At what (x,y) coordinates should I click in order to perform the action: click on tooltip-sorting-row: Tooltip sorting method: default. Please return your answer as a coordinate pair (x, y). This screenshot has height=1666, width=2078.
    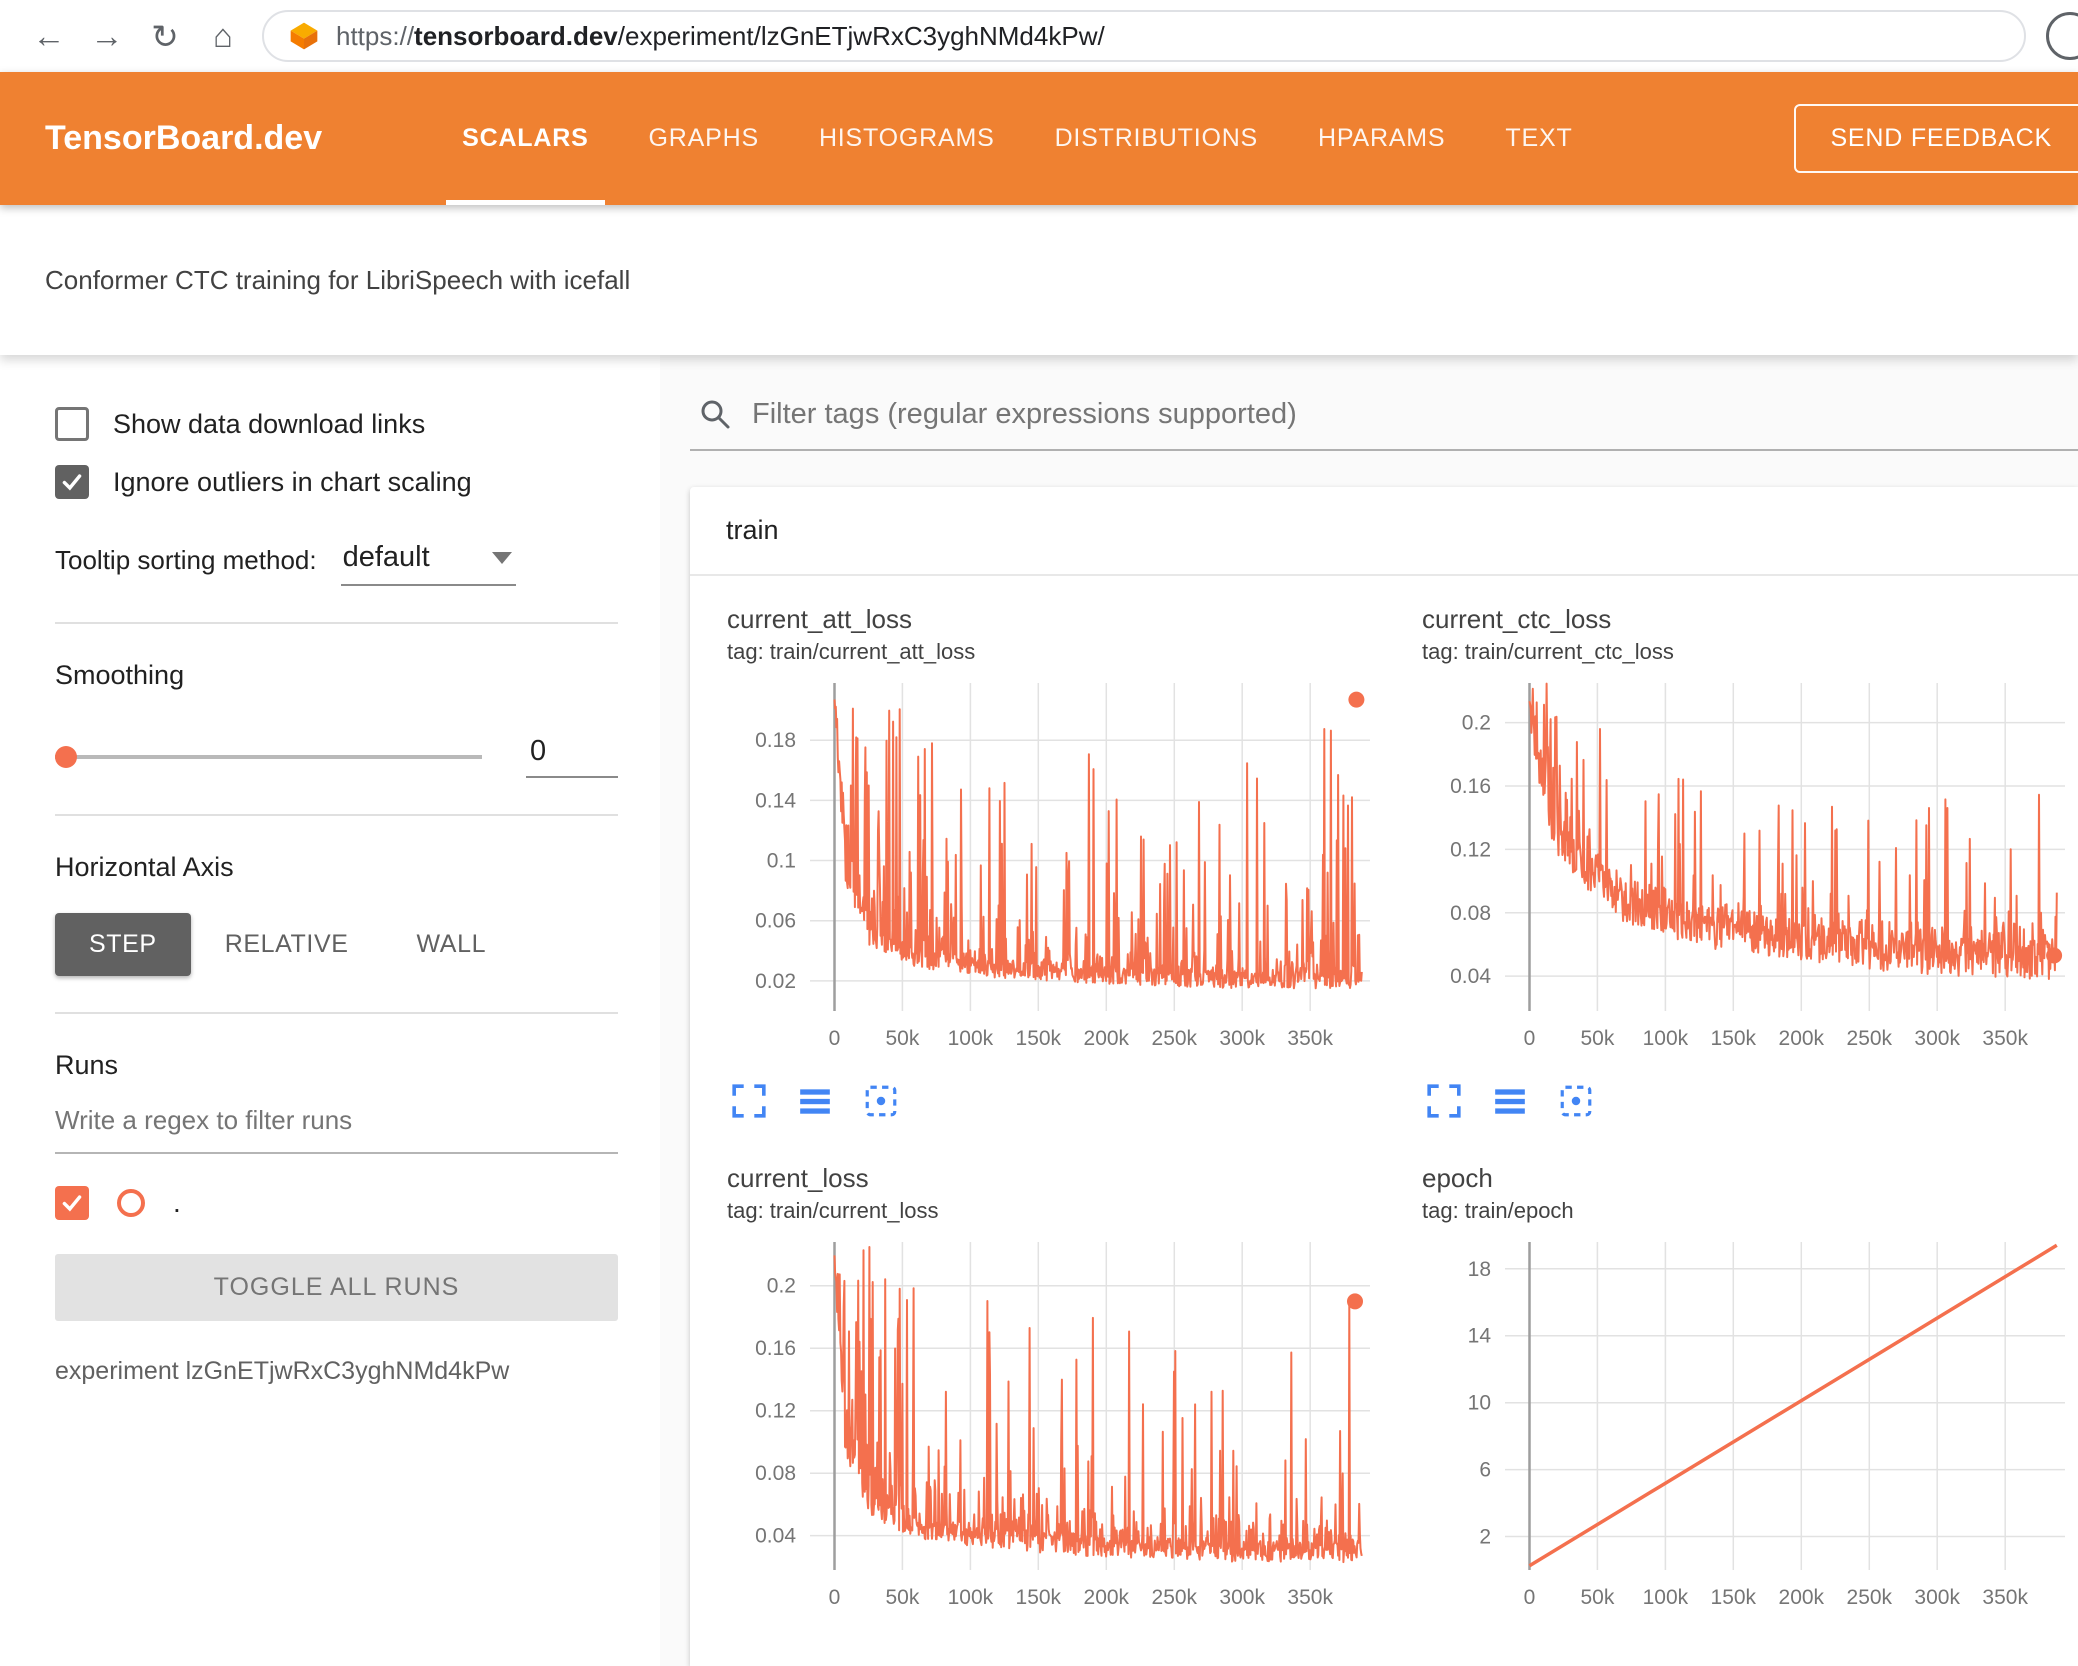
    Looking at the image, I should click on (336, 563).